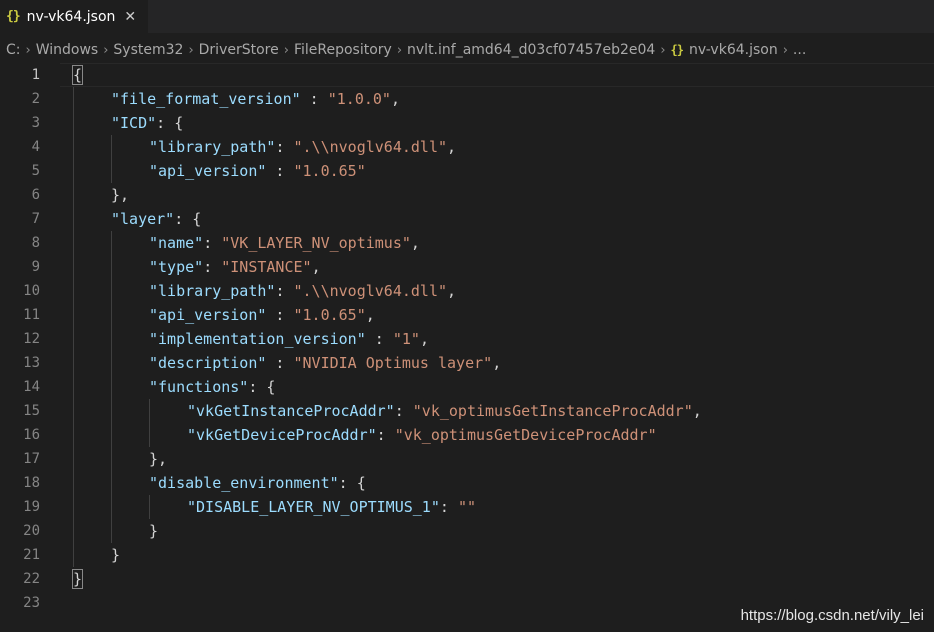 The image size is (934, 632). I want to click on punctuation: }, so click(154, 531).